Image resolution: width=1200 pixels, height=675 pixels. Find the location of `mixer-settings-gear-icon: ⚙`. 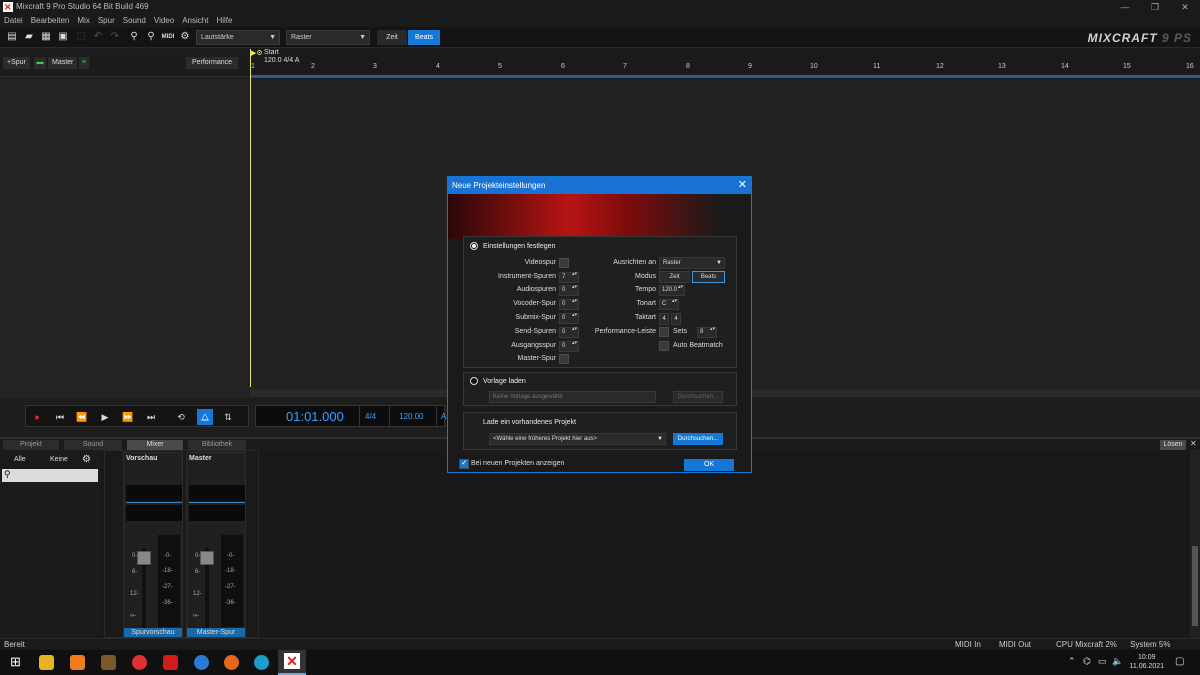

mixer-settings-gear-icon: ⚙ is located at coordinates (86, 459).